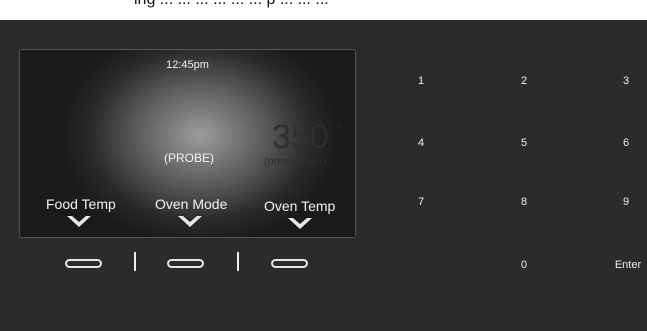  What do you see at coordinates (524, 81) in the screenshot?
I see `keypad-key-2: 2` at bounding box center [524, 81].